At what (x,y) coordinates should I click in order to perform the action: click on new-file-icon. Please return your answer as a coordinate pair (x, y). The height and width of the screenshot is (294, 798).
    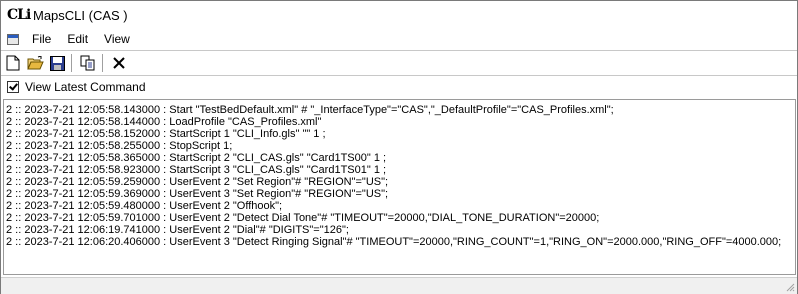
    Looking at the image, I should click on (13, 63).